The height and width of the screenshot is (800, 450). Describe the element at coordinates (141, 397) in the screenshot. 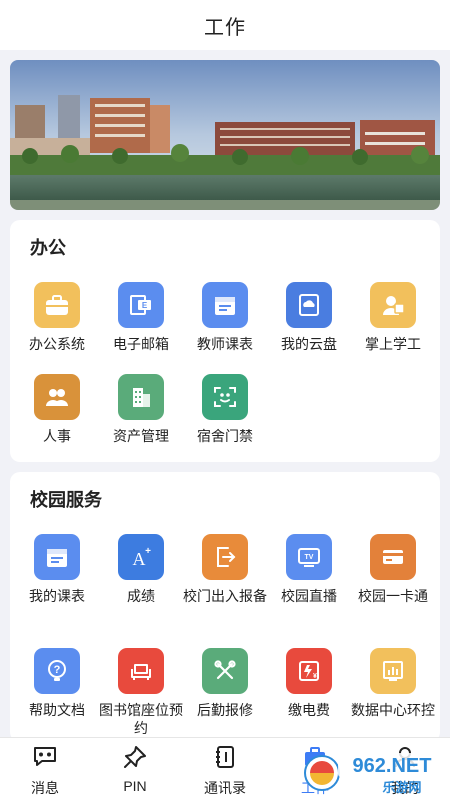

I see `building-icon` at that location.